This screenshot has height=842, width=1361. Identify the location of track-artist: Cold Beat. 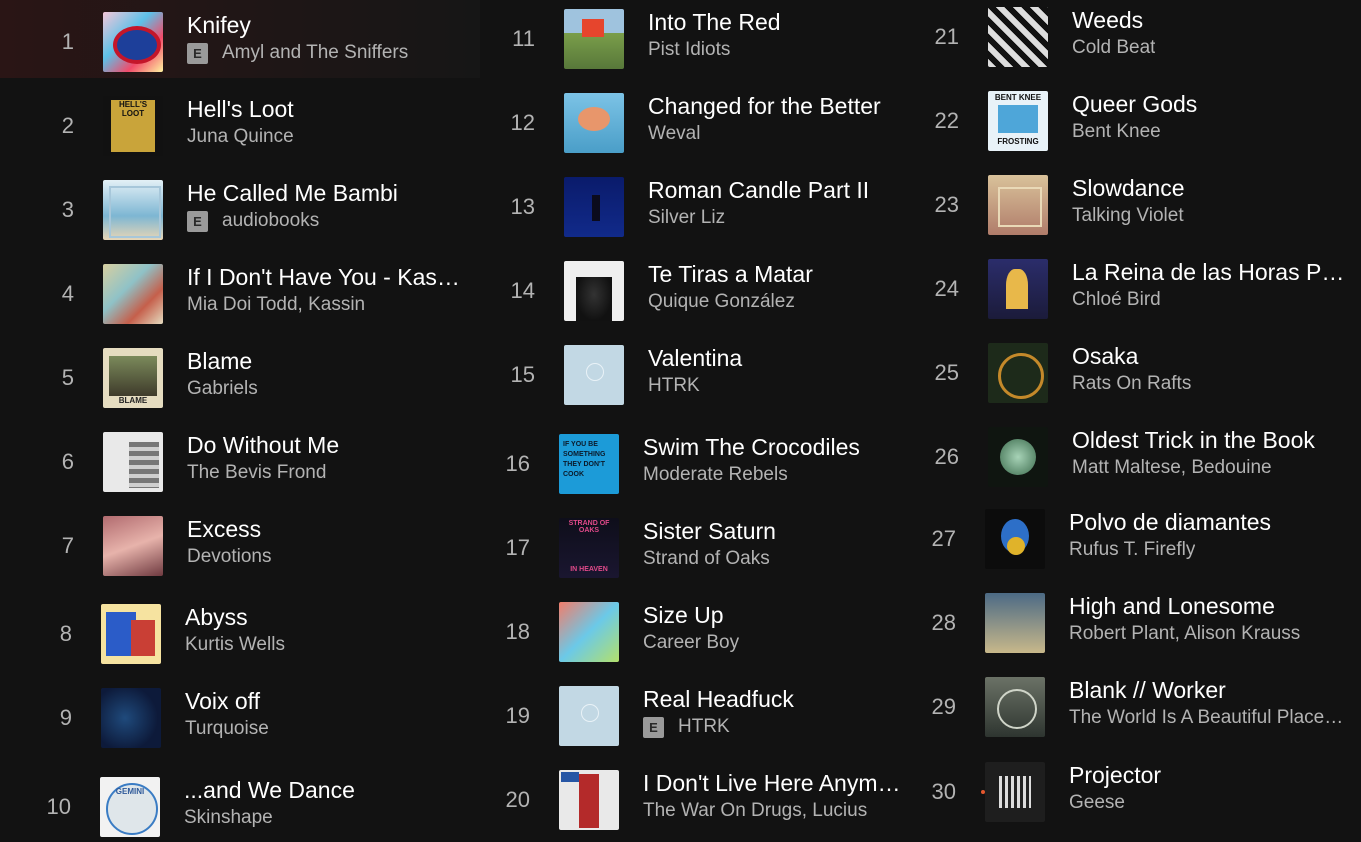
(1113, 48).